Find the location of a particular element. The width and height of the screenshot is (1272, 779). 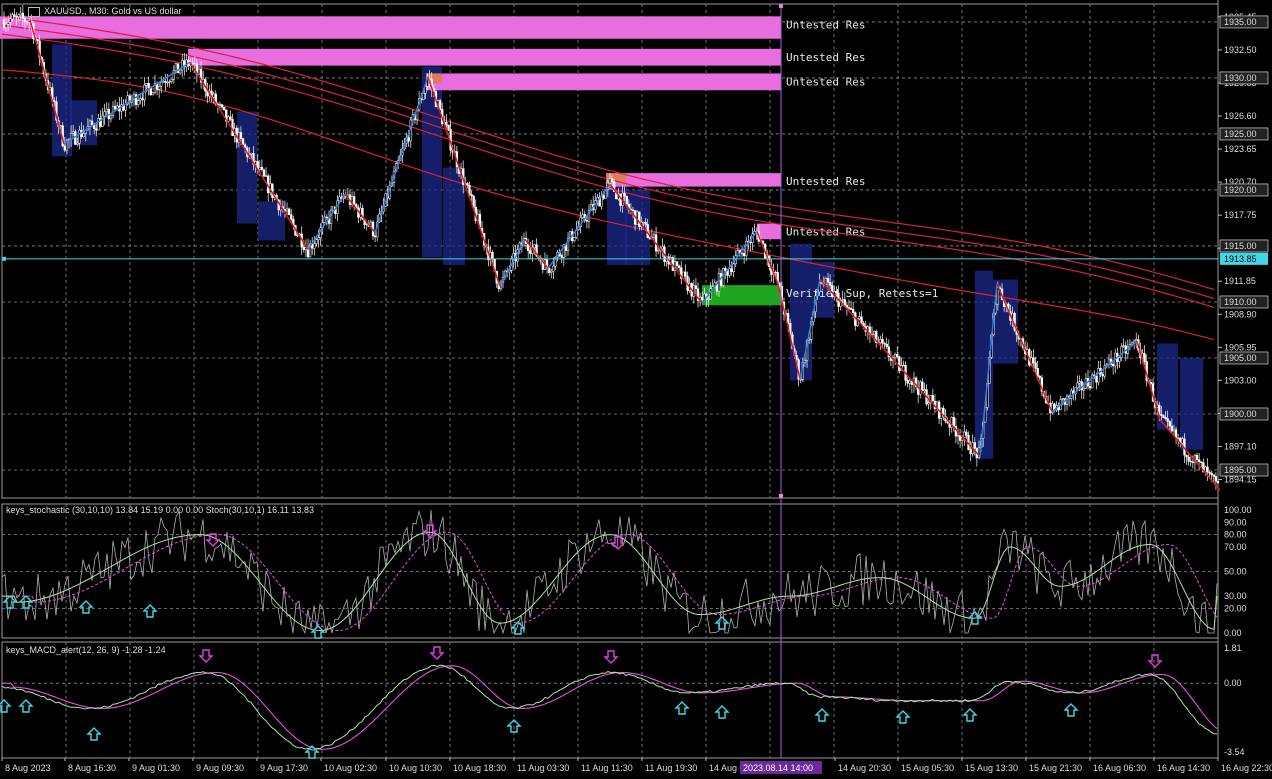

x-tick-label: 15 Aug 13:30 is located at coordinates (991, 768).